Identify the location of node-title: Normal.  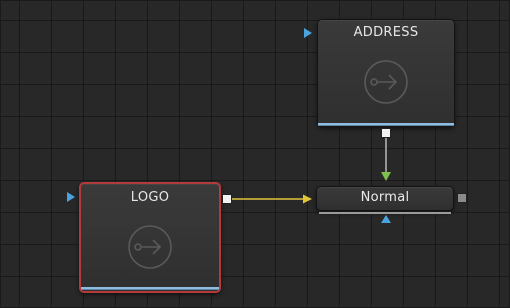
(385, 197).